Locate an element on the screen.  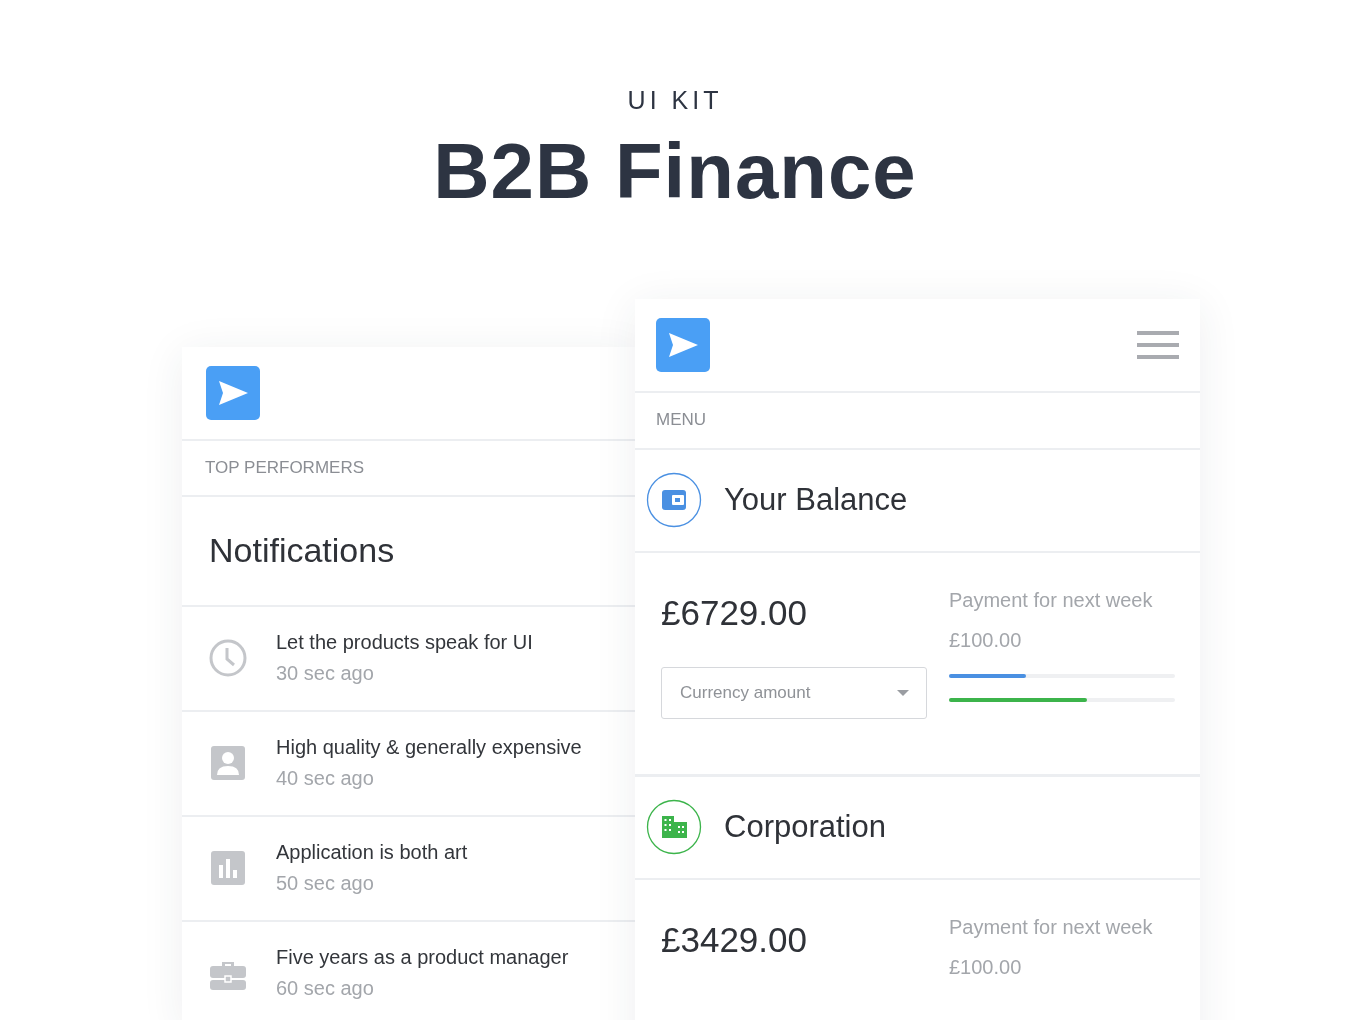
section-label: TOP PERFORMERS is located at coordinates (284, 467).